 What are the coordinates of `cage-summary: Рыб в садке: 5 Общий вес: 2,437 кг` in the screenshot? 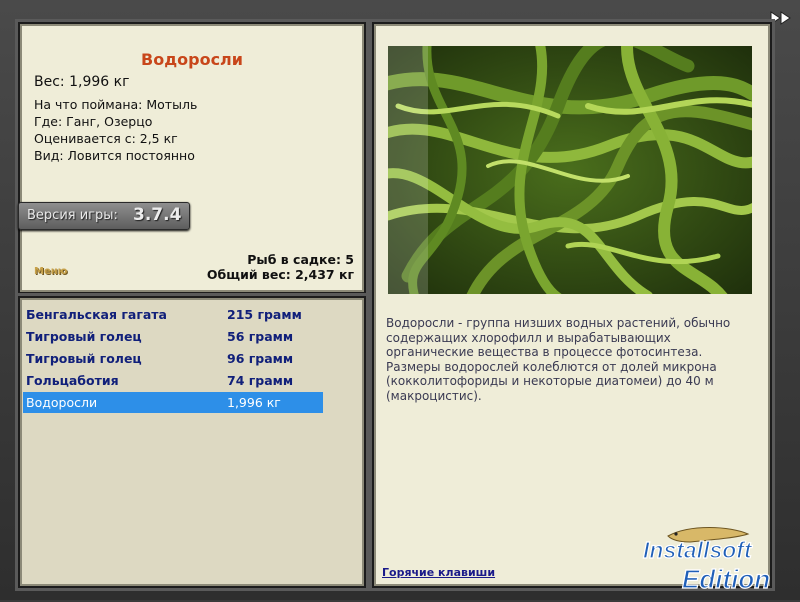 It's located at (280, 267).